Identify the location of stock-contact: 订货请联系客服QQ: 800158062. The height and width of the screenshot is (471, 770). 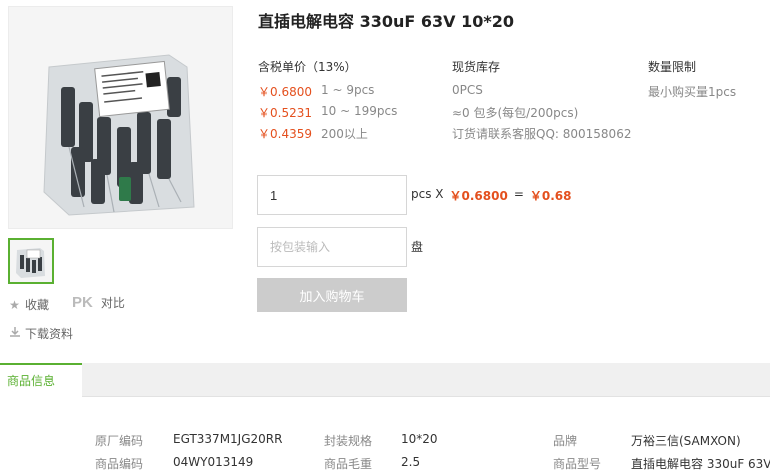
(542, 134).